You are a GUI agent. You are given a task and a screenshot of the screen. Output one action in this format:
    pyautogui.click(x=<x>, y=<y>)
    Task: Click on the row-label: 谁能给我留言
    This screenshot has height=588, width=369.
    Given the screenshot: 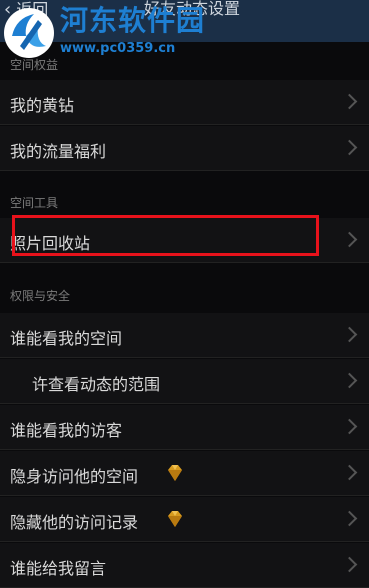 What is the action you would take?
    pyautogui.click(x=58, y=568)
    